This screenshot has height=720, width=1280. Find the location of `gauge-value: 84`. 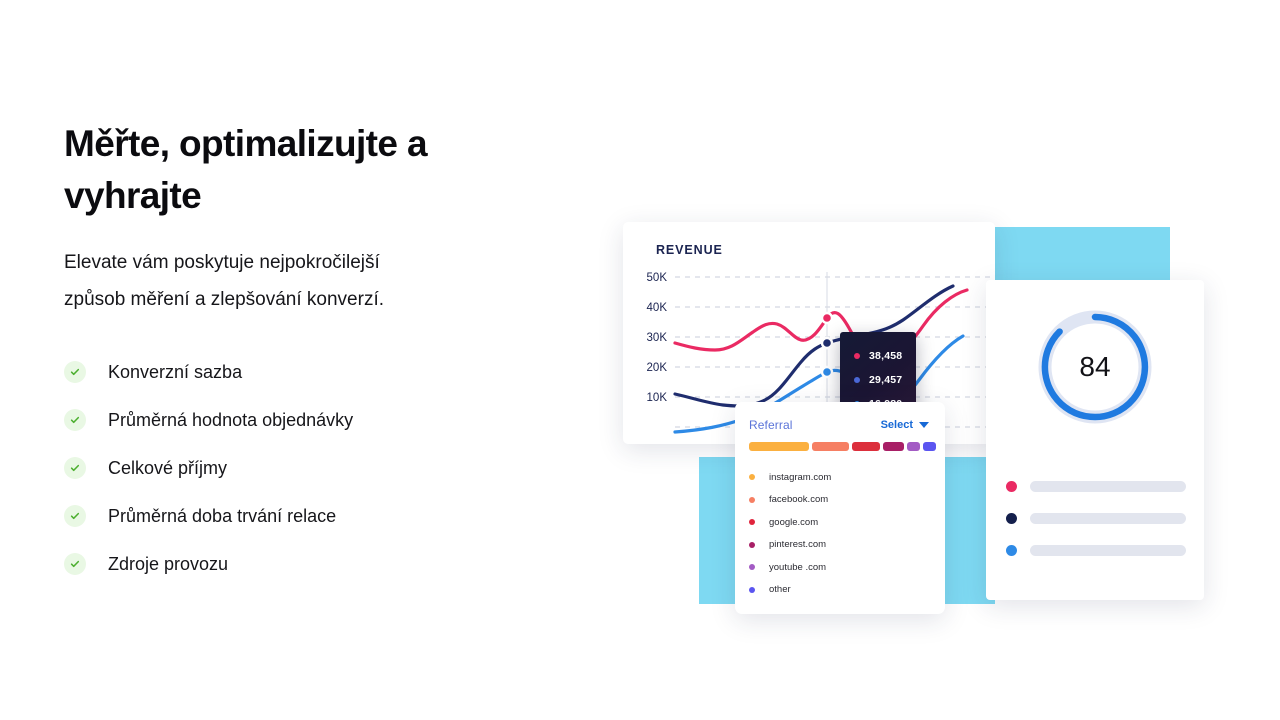

gauge-value: 84 is located at coordinates (1095, 366).